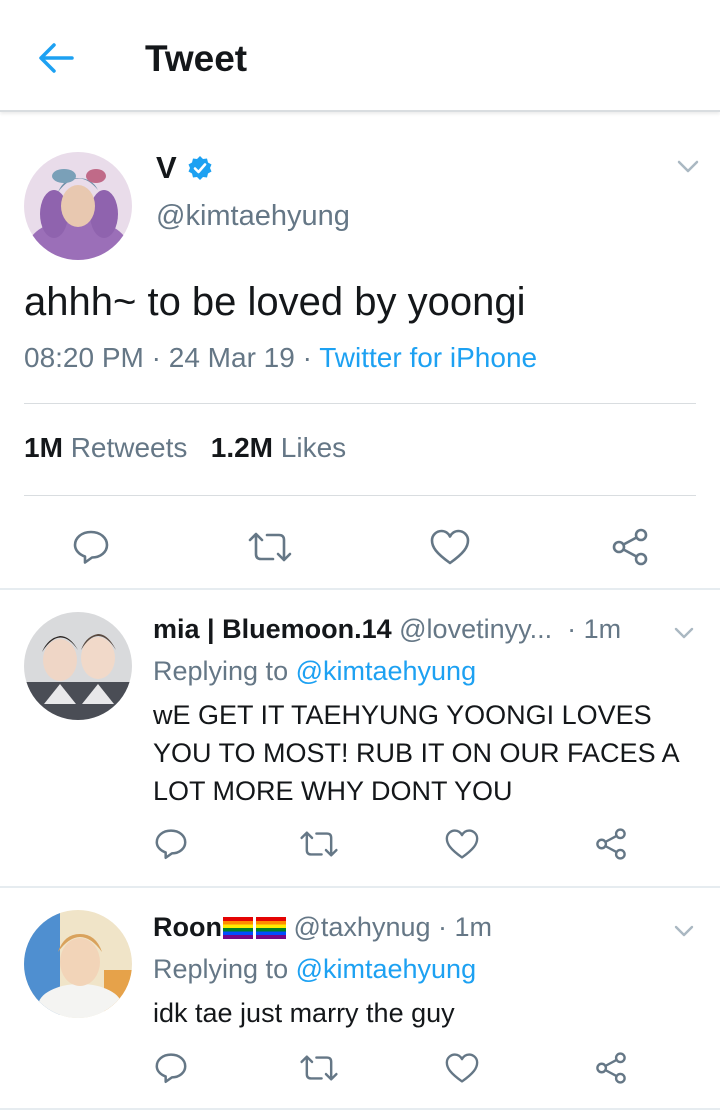 This screenshot has height=1114, width=720. I want to click on tweet-stats: 1M Retweets 1.2M Likes, so click(185, 448).